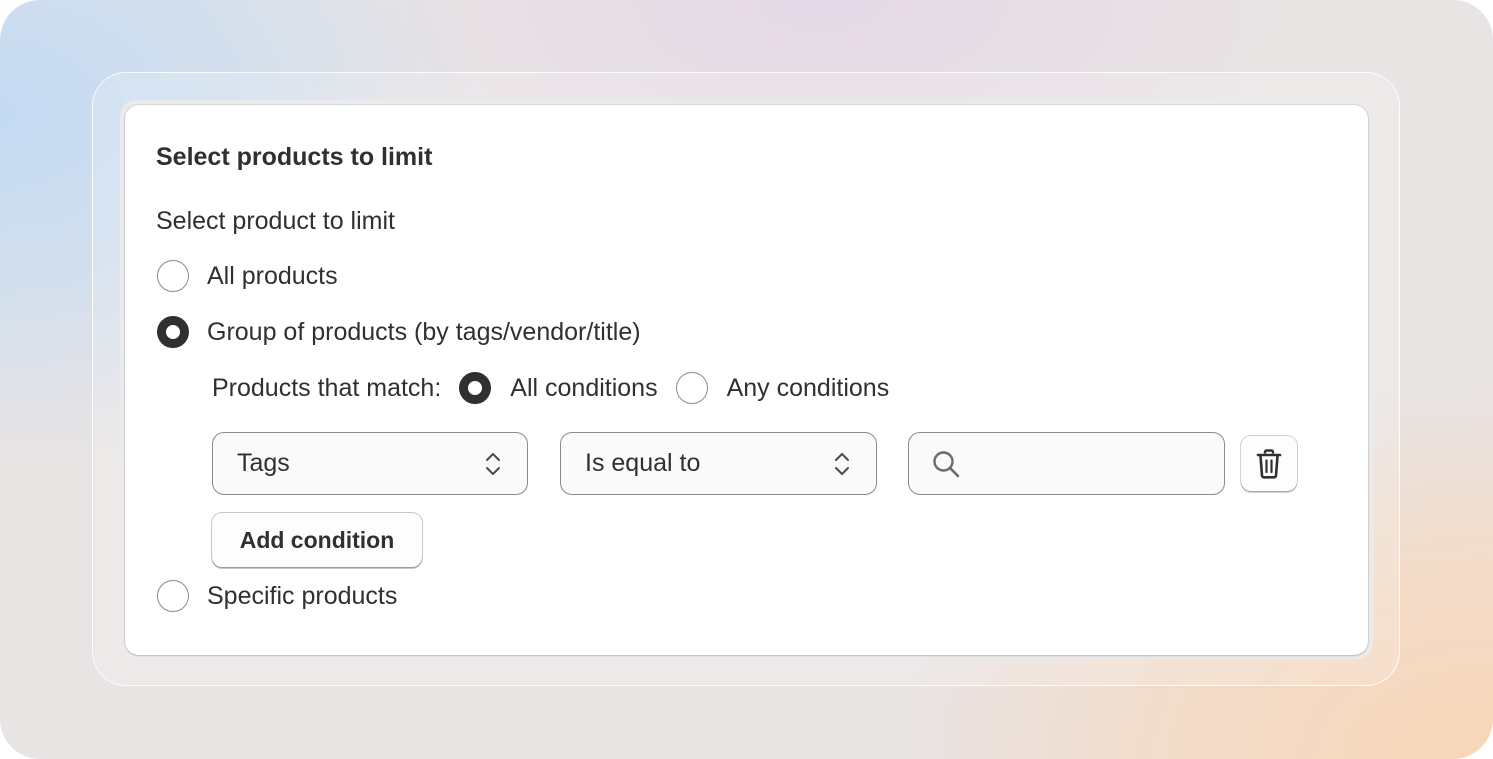 The width and height of the screenshot is (1493, 759). Describe the element at coordinates (173, 276) in the screenshot. I see `radio-all-products` at that location.